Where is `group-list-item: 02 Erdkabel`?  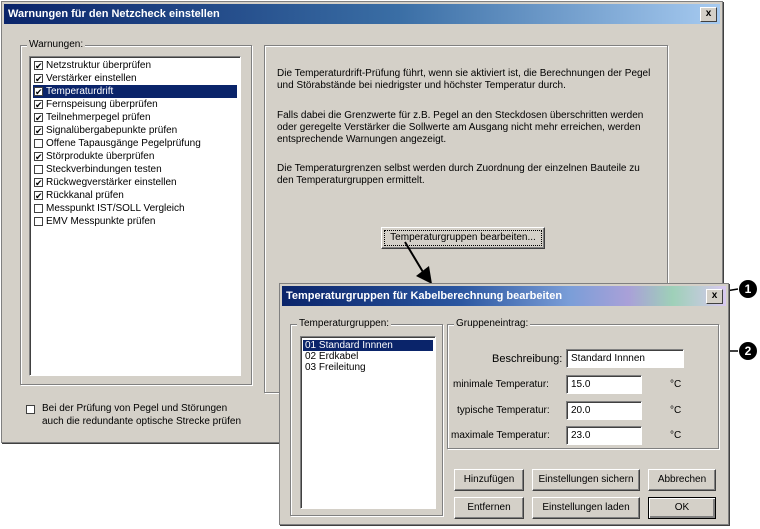
group-list-item: 02 Erdkabel is located at coordinates (368, 356).